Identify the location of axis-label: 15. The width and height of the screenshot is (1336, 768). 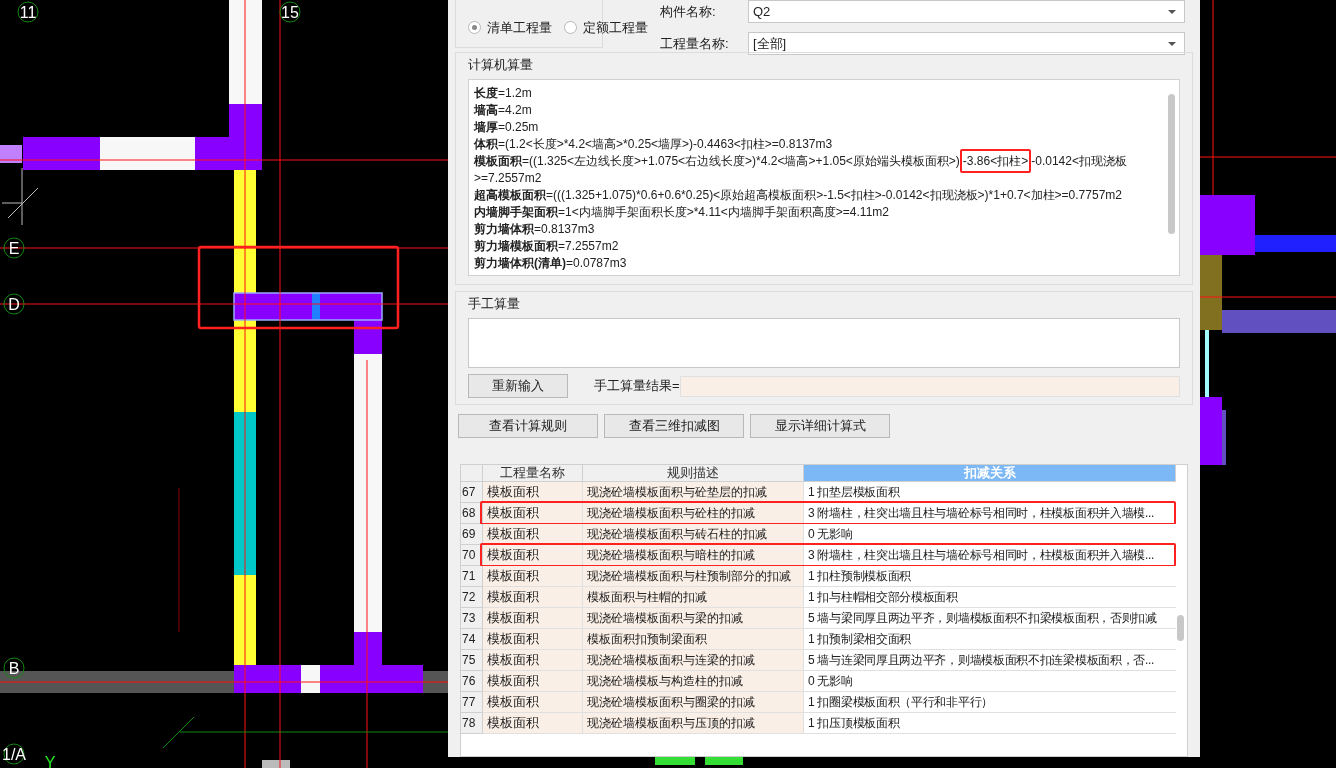
(290, 12).